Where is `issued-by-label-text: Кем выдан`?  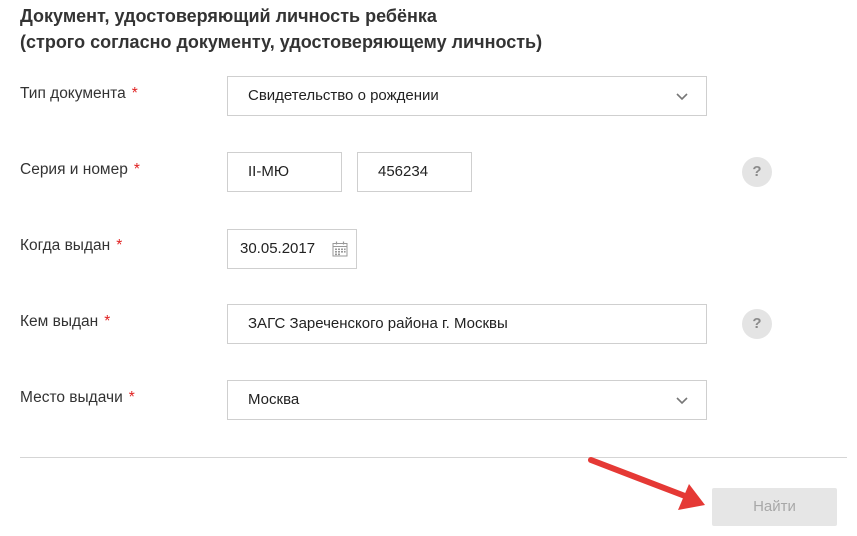 issued-by-label-text: Кем выдан is located at coordinates (59, 321).